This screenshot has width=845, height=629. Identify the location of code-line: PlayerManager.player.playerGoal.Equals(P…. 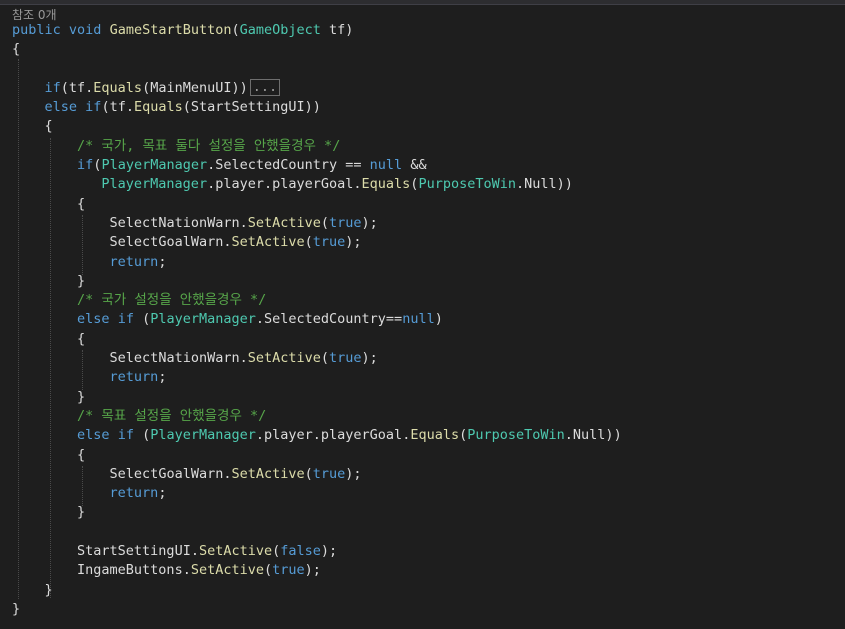
(337, 184).